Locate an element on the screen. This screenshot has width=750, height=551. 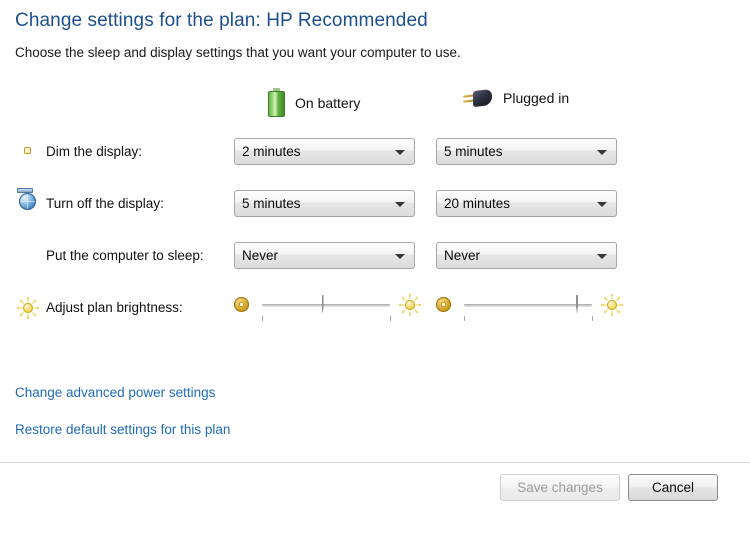
setting-label-brightness: Adjust plan brightness: is located at coordinates (114, 307).